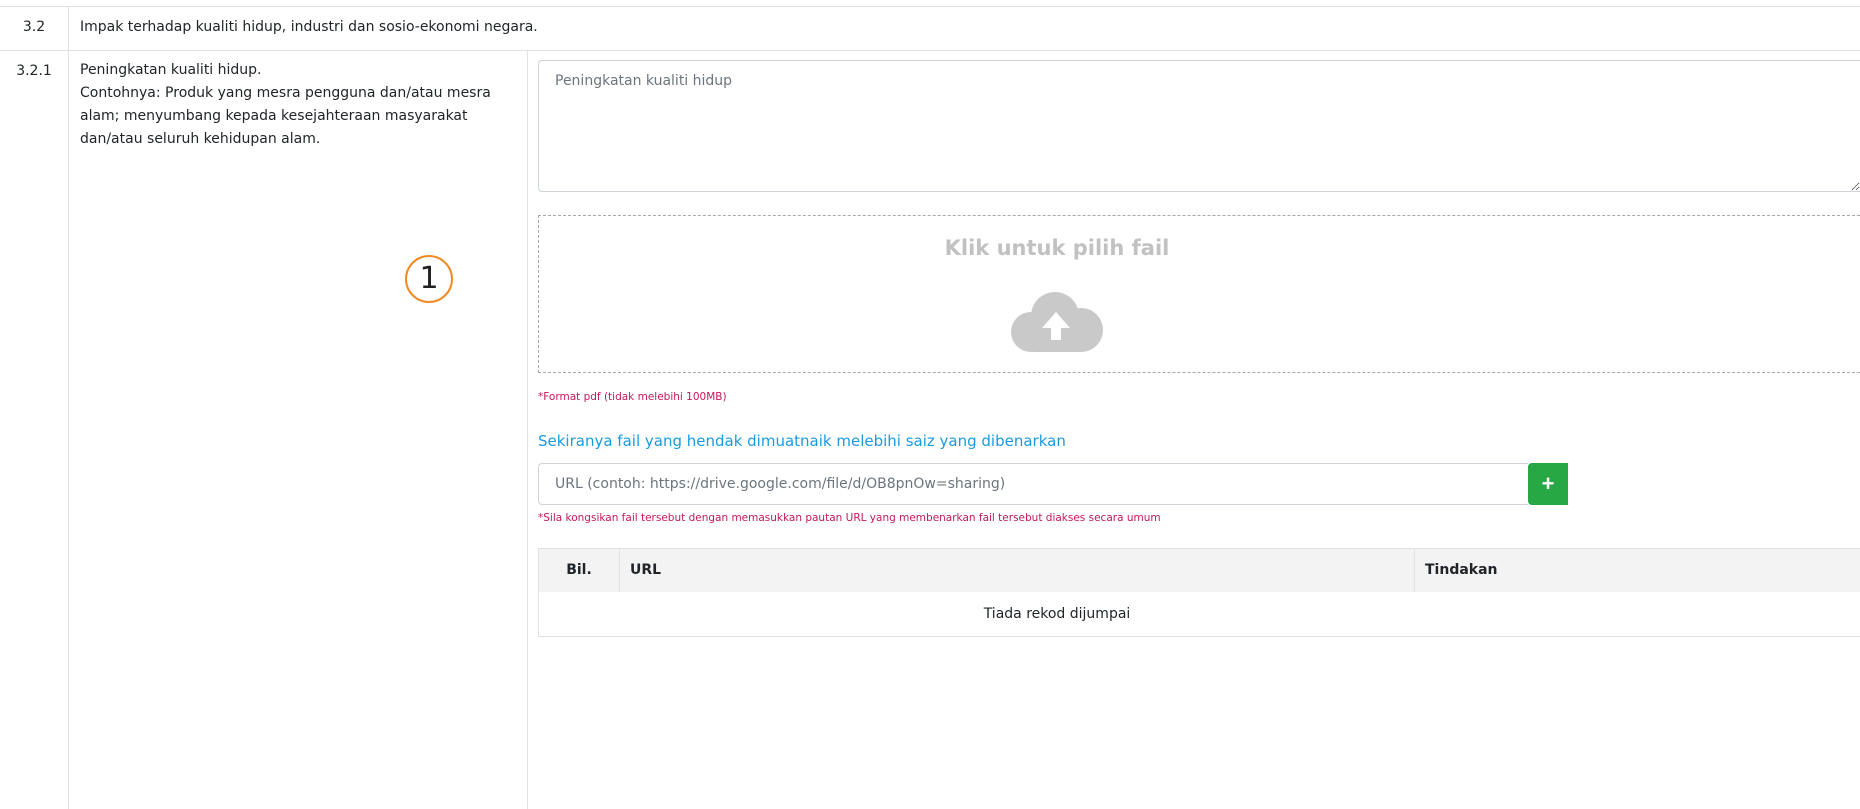  Describe the element at coordinates (1548, 484) in the screenshot. I see `add-url-button: +` at that location.